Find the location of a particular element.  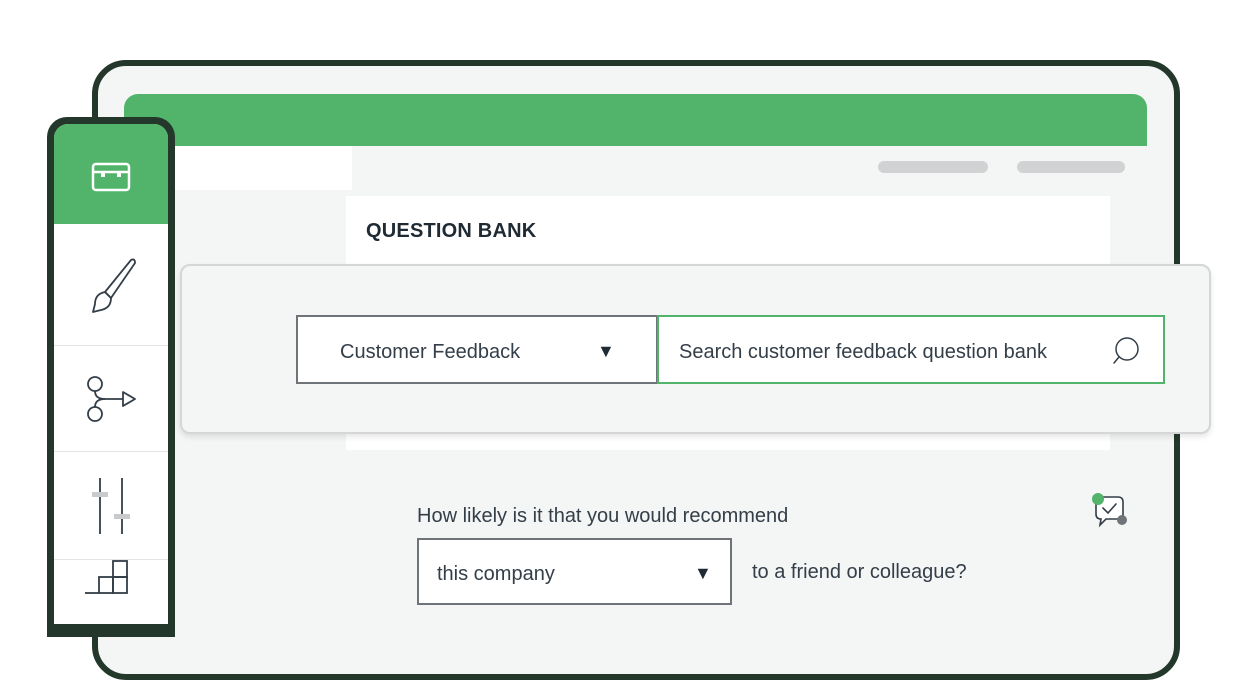

sidebar-item-design is located at coordinates (111, 285).